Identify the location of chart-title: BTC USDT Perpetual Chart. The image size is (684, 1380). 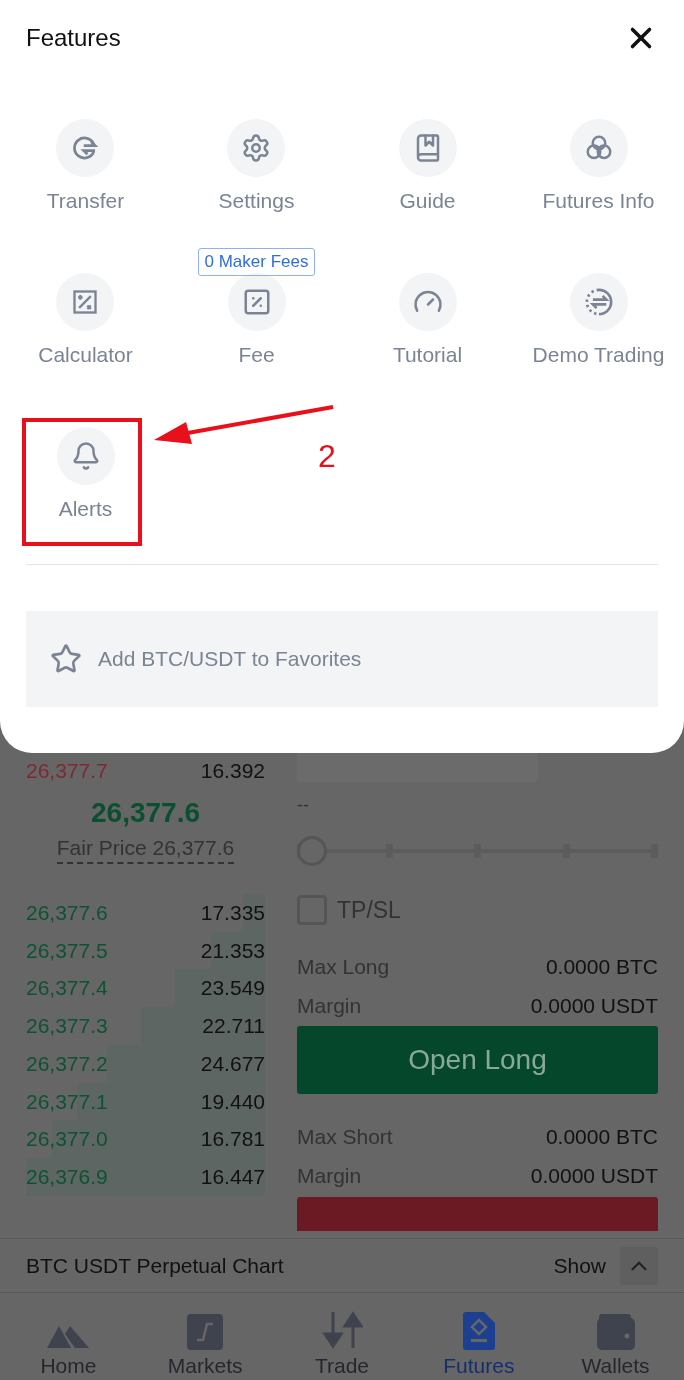
(155, 1265).